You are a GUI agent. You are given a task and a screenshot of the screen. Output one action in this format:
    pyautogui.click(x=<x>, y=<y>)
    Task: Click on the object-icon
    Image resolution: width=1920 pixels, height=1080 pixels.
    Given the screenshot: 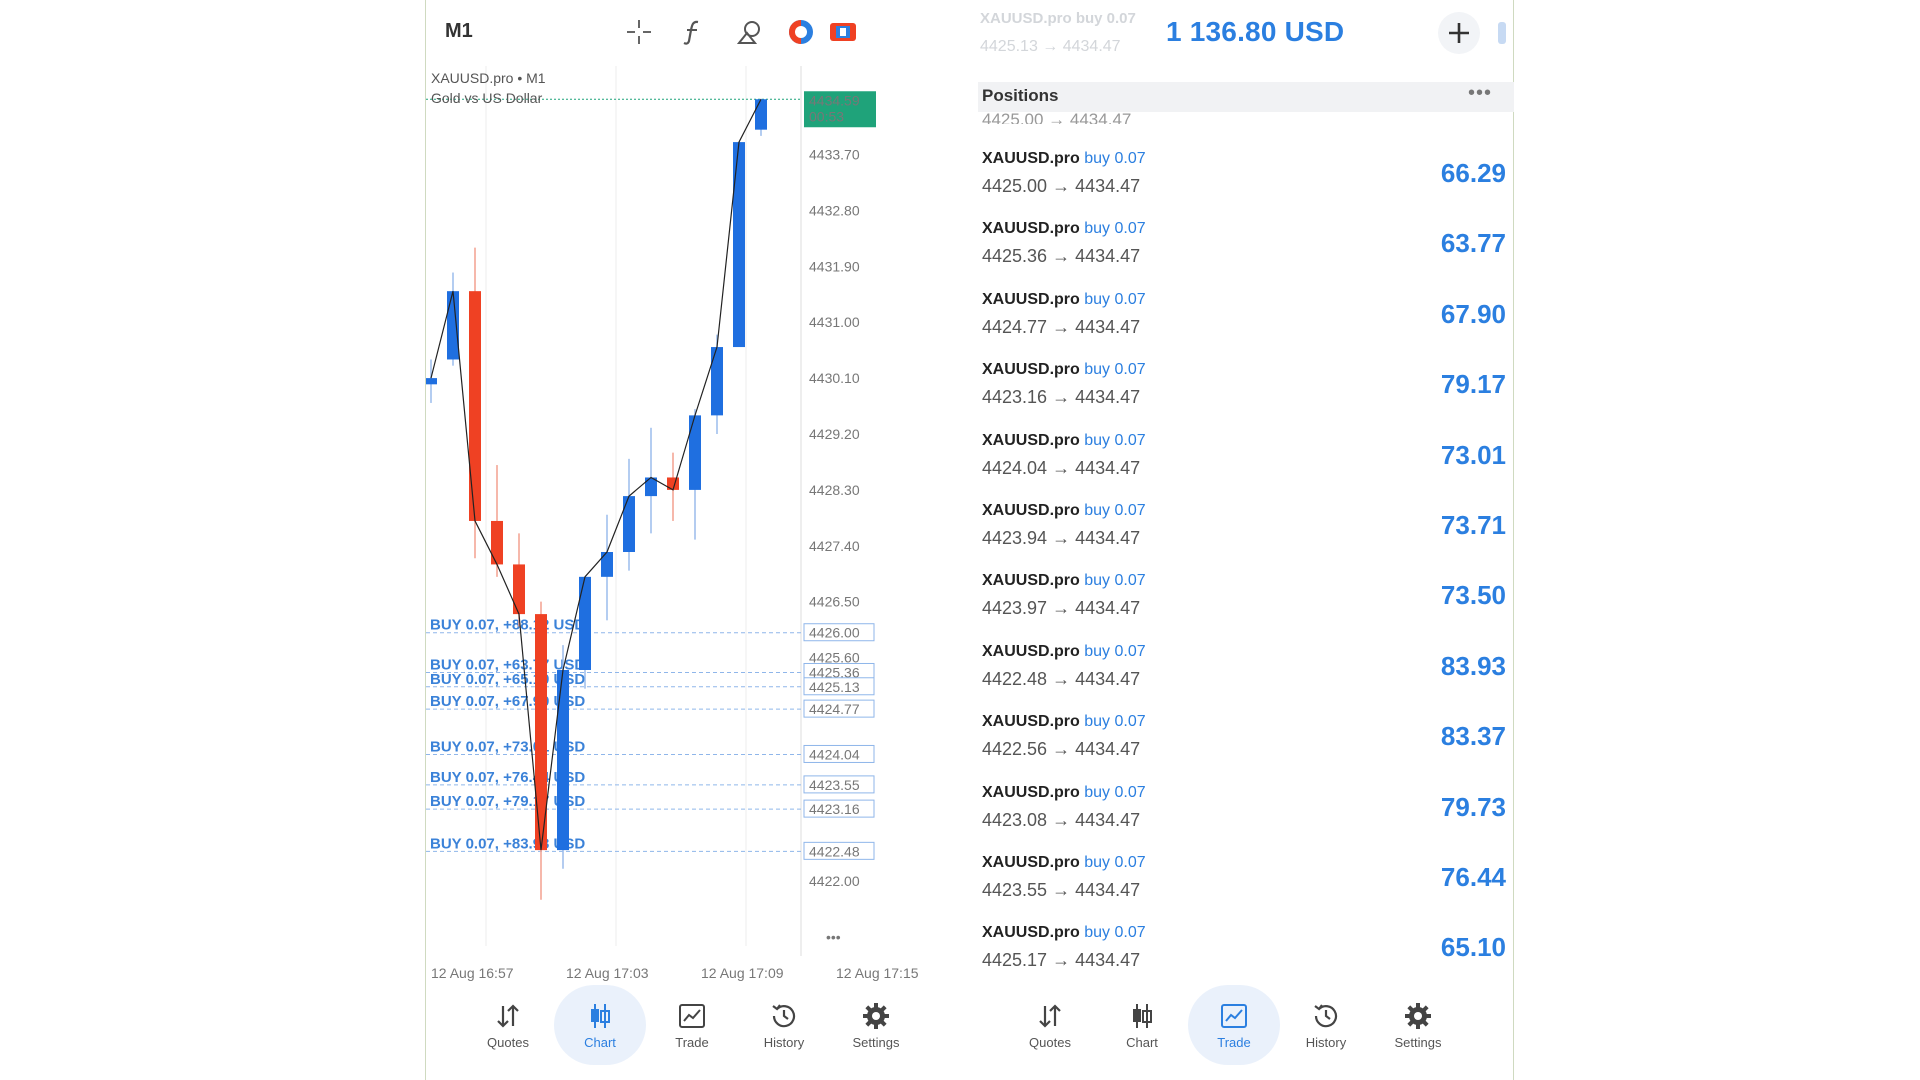 What is the action you would take?
    pyautogui.click(x=750, y=32)
    